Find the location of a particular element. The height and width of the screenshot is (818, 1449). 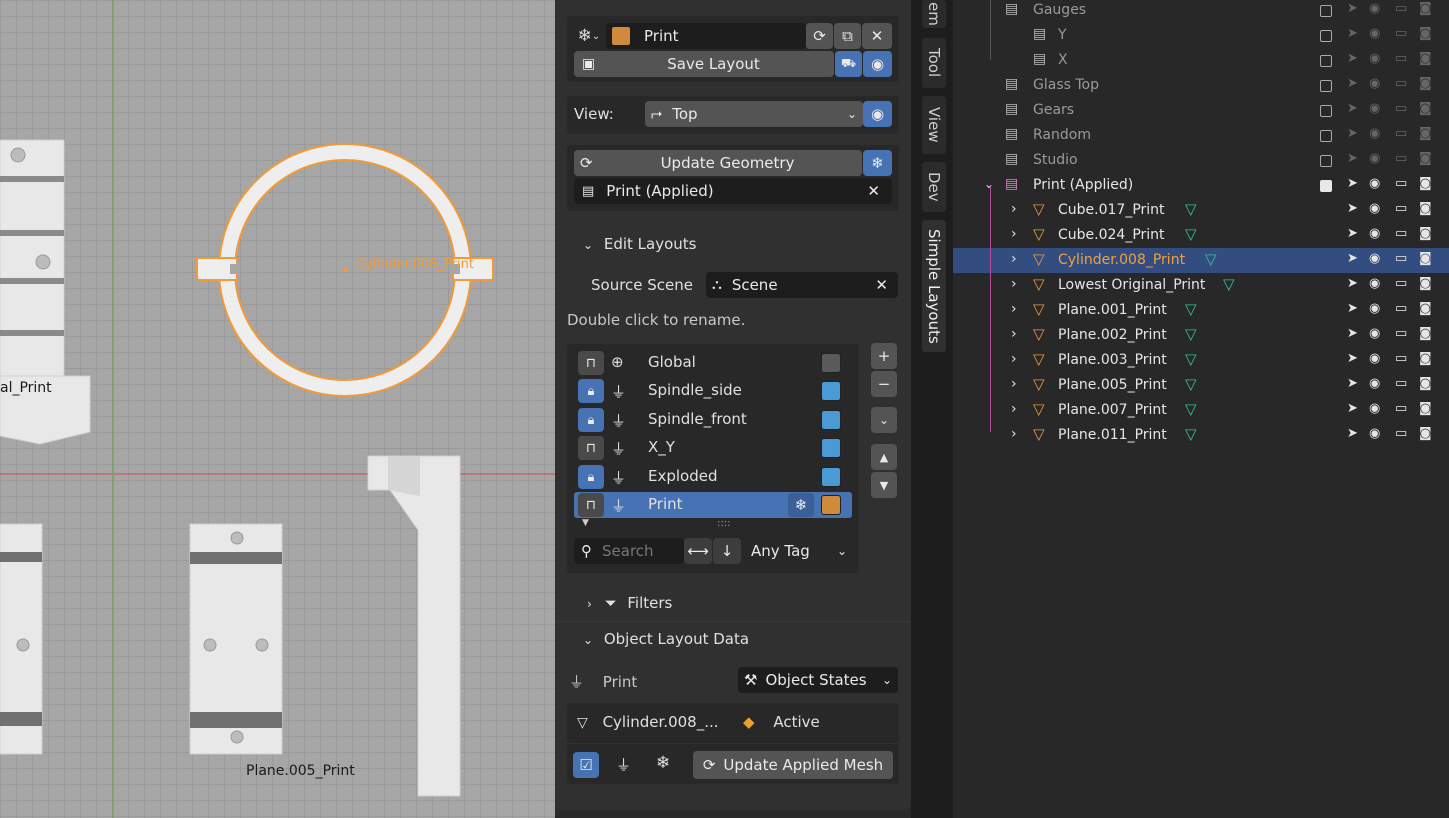

list-expand-icon: ▼ is located at coordinates (585, 523).